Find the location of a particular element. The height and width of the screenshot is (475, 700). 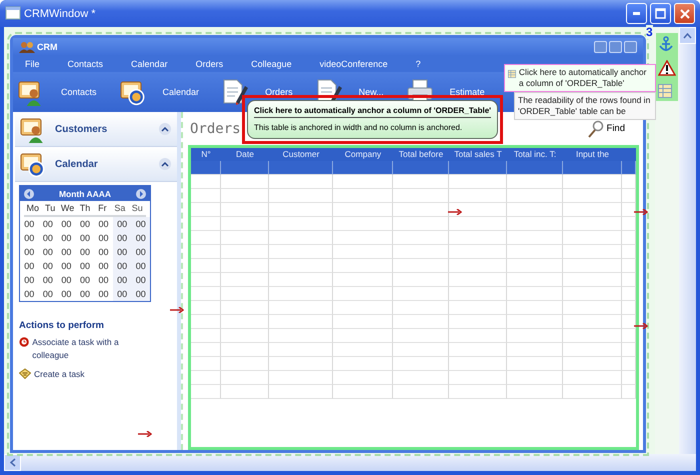

next-month-icon is located at coordinates (141, 193).